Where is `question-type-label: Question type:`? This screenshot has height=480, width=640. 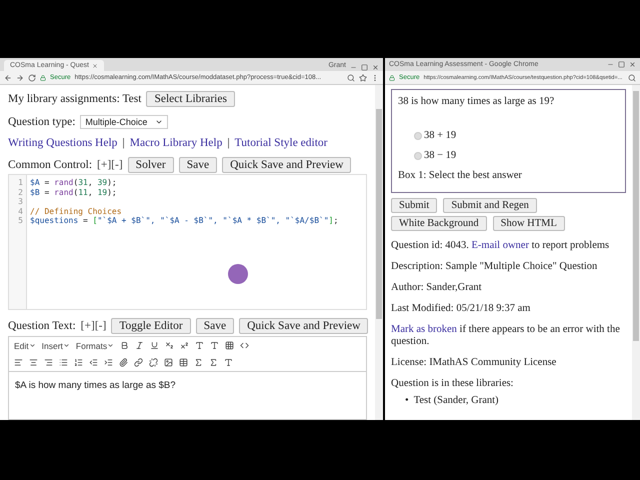
question-type-label: Question type: is located at coordinates (42, 122).